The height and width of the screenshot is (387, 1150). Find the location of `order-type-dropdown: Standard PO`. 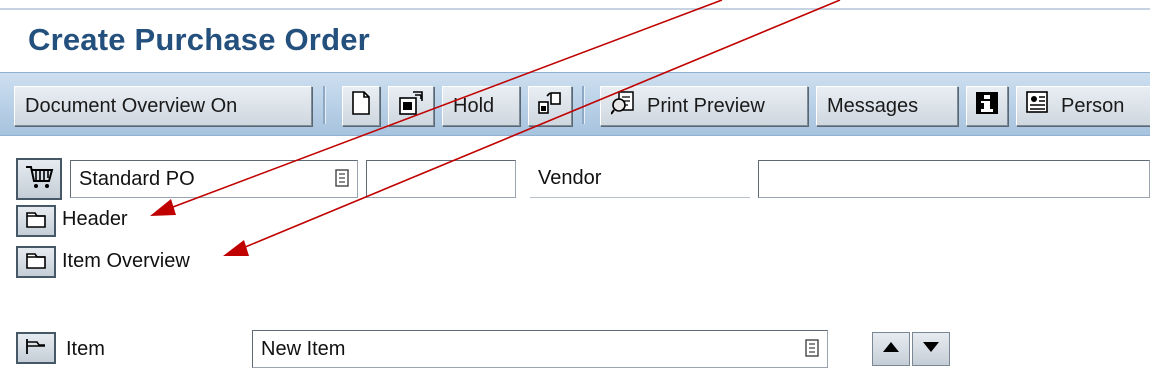

order-type-dropdown: Standard PO is located at coordinates (214, 179).